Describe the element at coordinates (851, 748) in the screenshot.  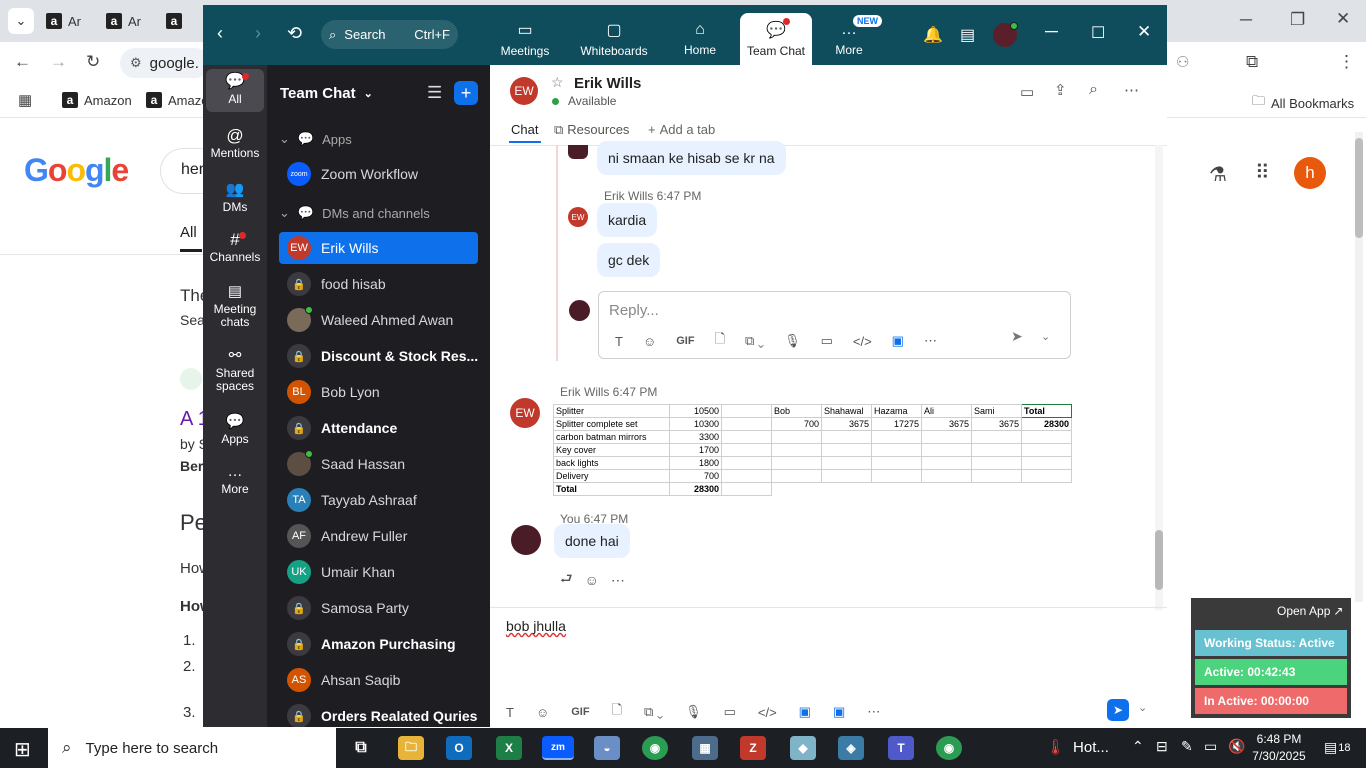
I see `app-icon: ◈` at that location.